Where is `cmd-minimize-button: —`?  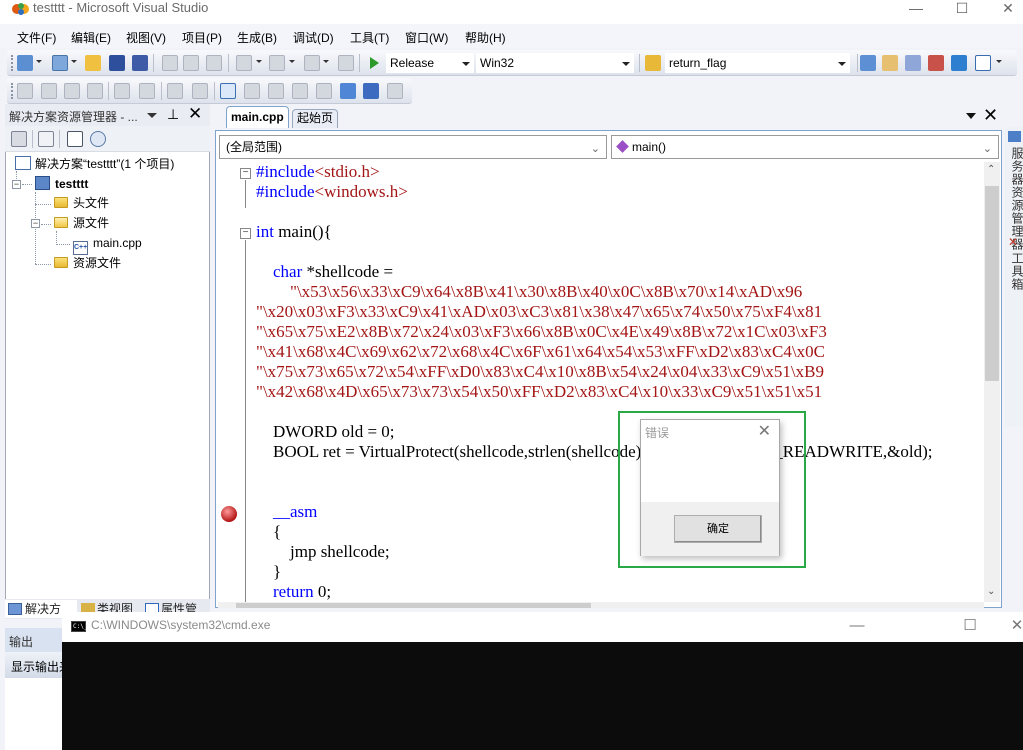 cmd-minimize-button: — is located at coordinates (857, 626).